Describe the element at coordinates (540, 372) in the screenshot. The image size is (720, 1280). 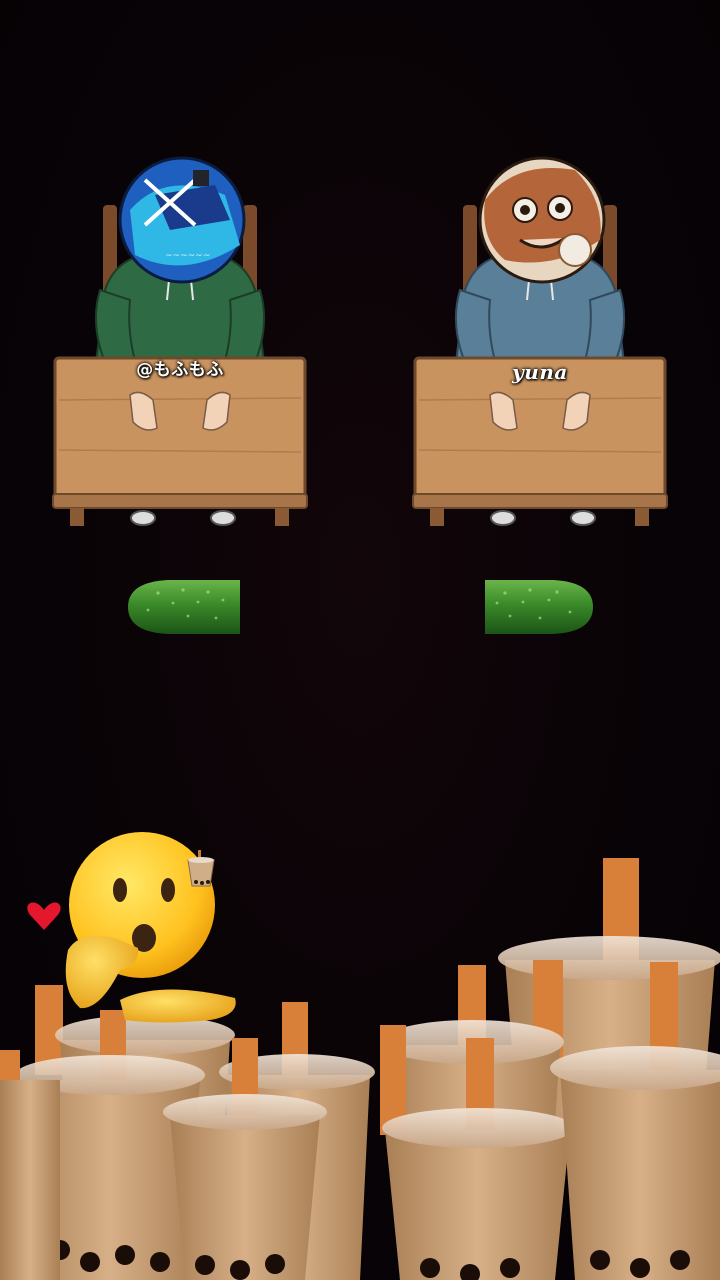
I see `player-right-name: yuna` at that location.